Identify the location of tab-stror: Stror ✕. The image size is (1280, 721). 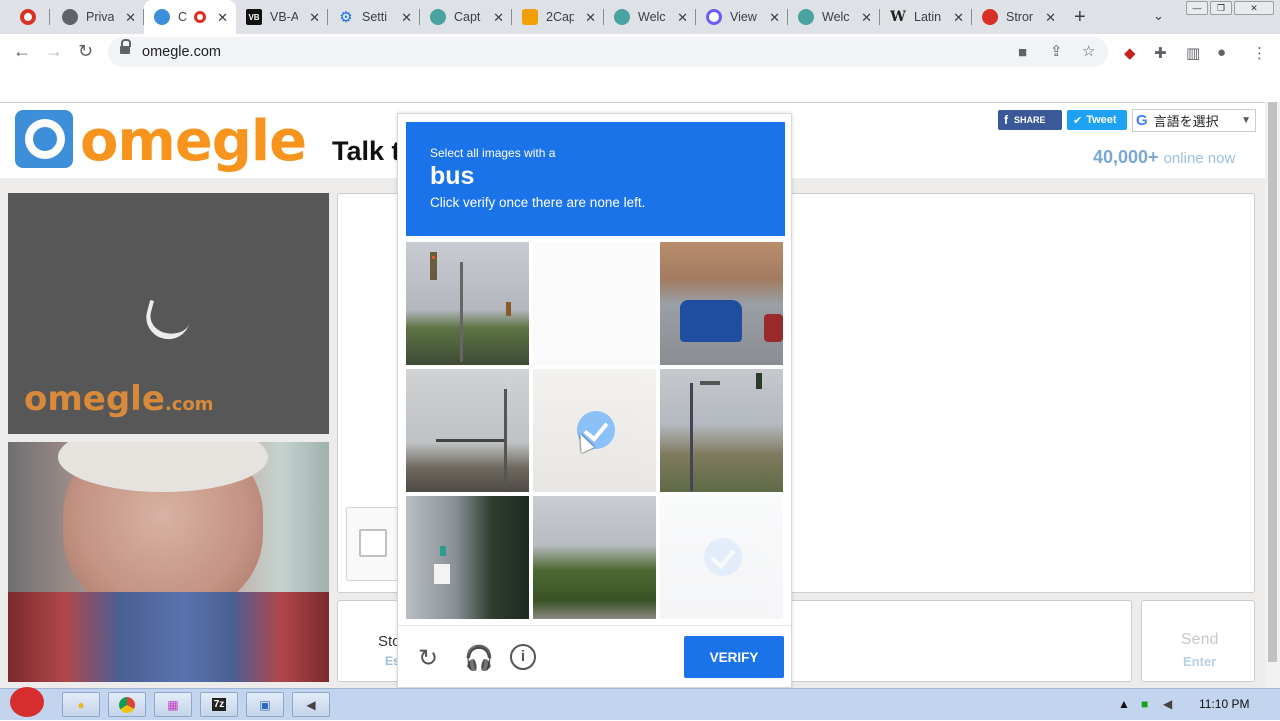
(1018, 17).